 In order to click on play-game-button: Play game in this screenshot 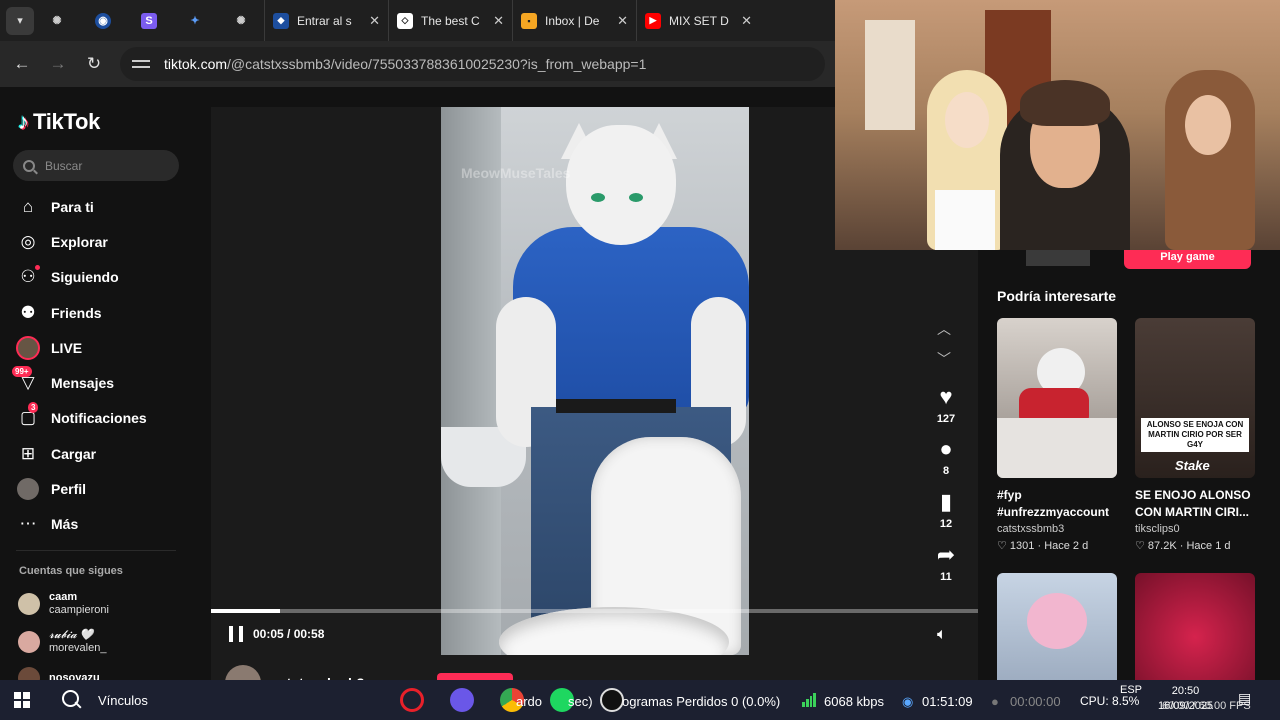, I will do `click(1187, 259)`.